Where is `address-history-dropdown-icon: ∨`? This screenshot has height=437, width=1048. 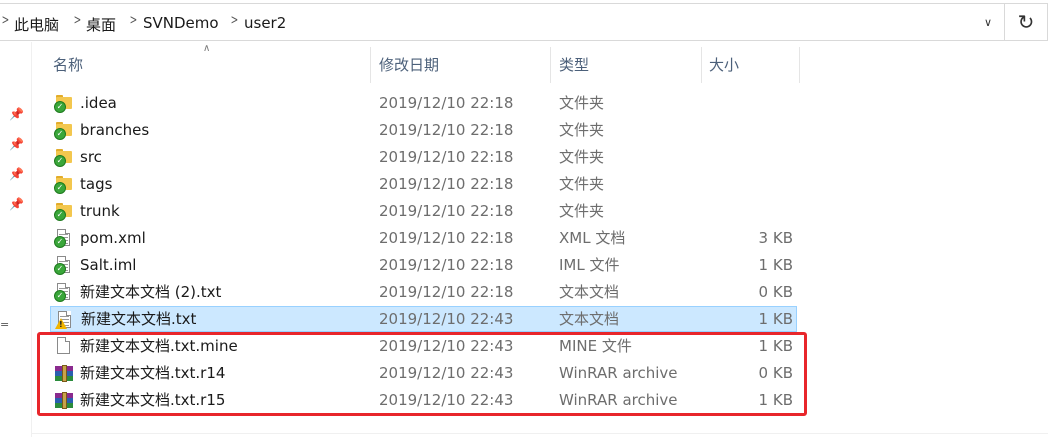
address-history-dropdown-icon: ∨ is located at coordinates (988, 23).